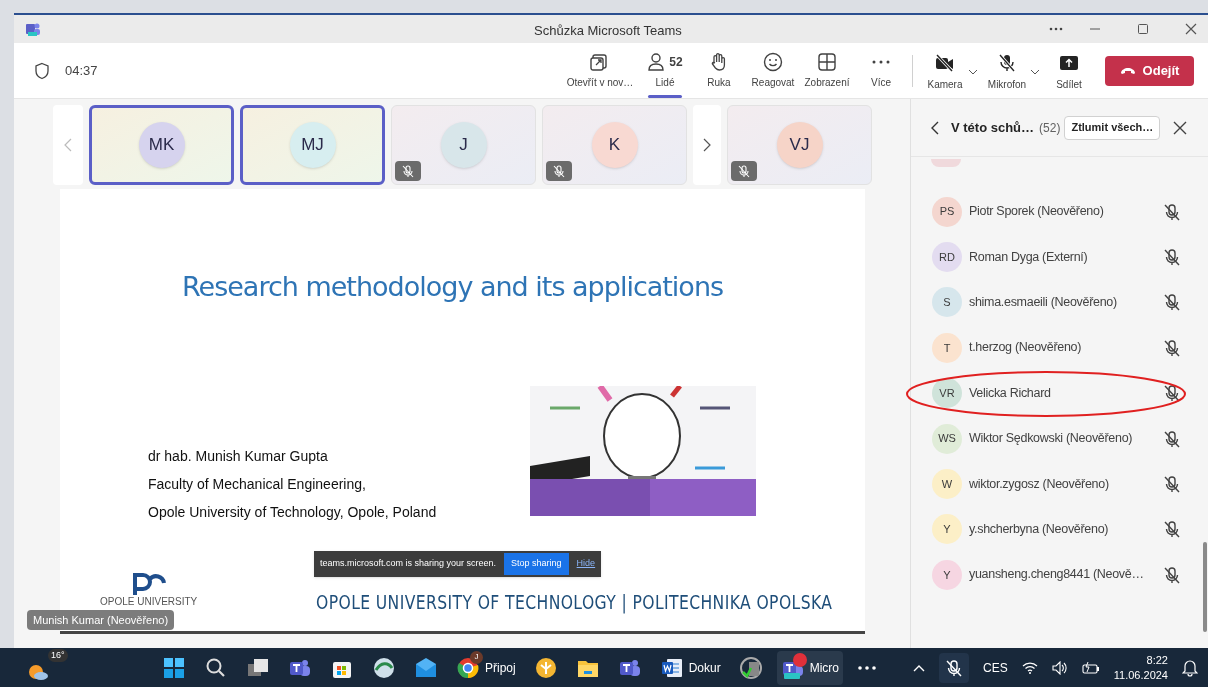 The height and width of the screenshot is (687, 1208). Describe the element at coordinates (384, 667) in the screenshot. I see `globe-icon` at that location.